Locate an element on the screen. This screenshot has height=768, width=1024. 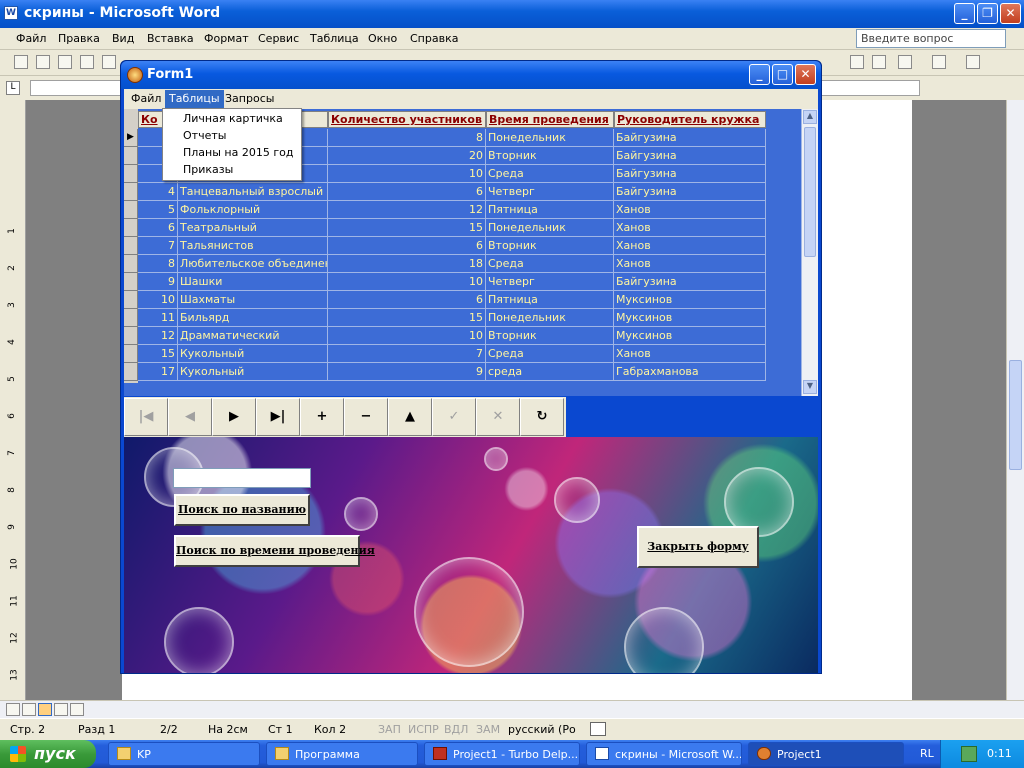
table-row: 10 Шахматы 6 Пятница Муксинов is located at coordinates (452, 300).